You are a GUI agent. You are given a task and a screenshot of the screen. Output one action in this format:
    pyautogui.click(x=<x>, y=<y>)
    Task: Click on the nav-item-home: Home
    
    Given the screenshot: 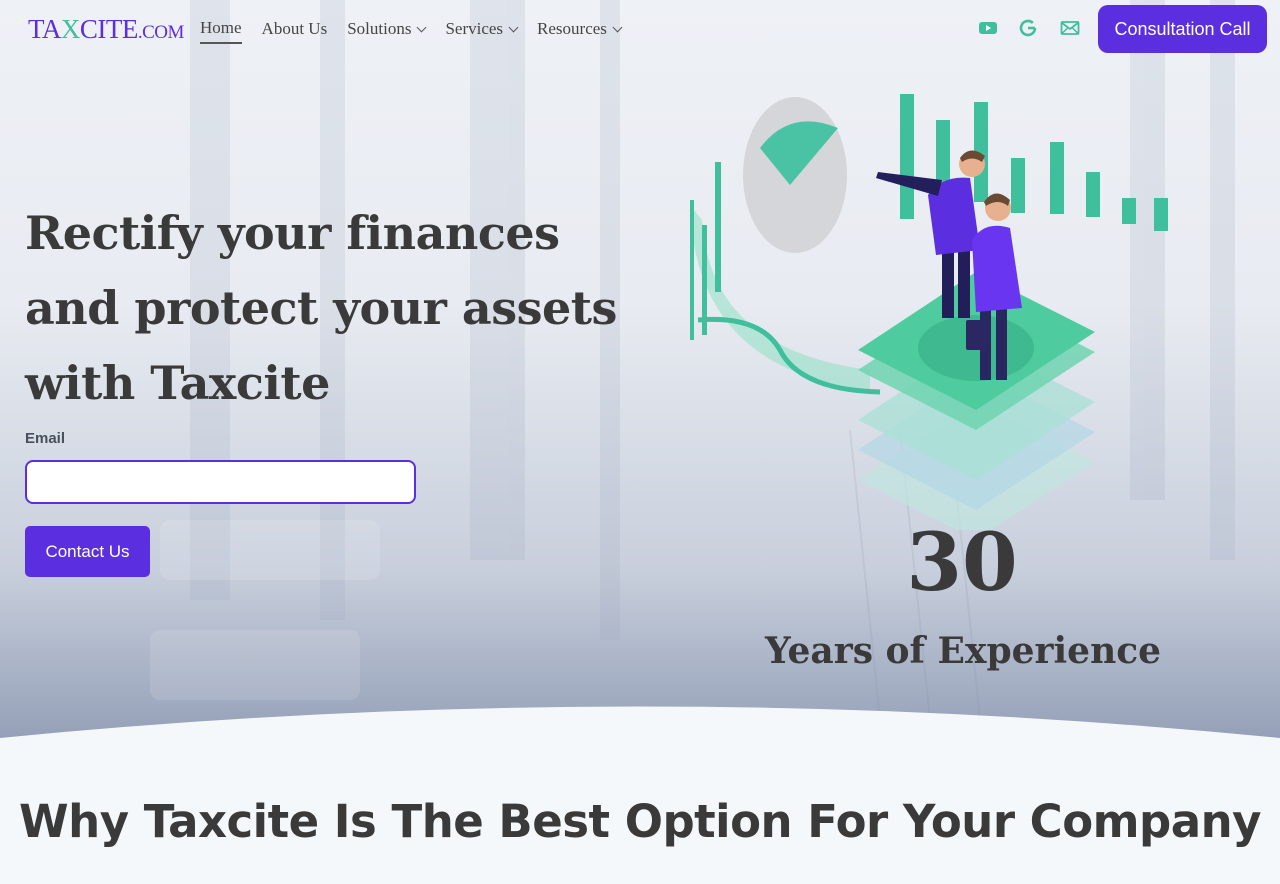 What is the action you would take?
    pyautogui.click(x=221, y=31)
    